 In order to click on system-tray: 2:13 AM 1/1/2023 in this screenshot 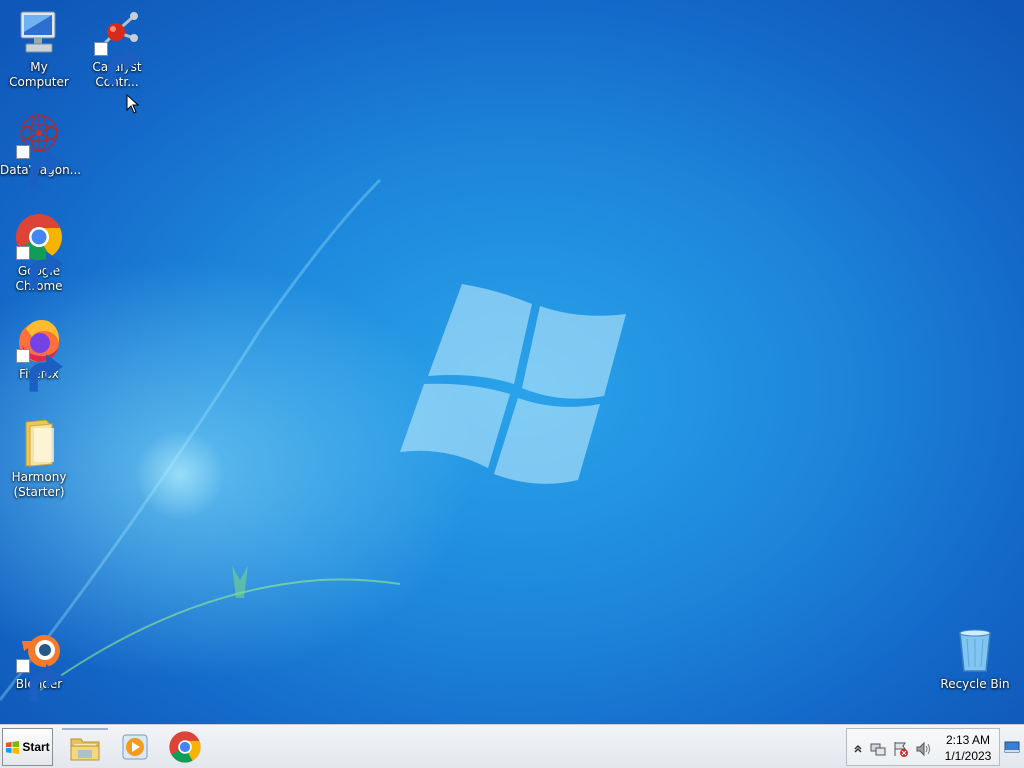, I will do `click(923, 747)`.